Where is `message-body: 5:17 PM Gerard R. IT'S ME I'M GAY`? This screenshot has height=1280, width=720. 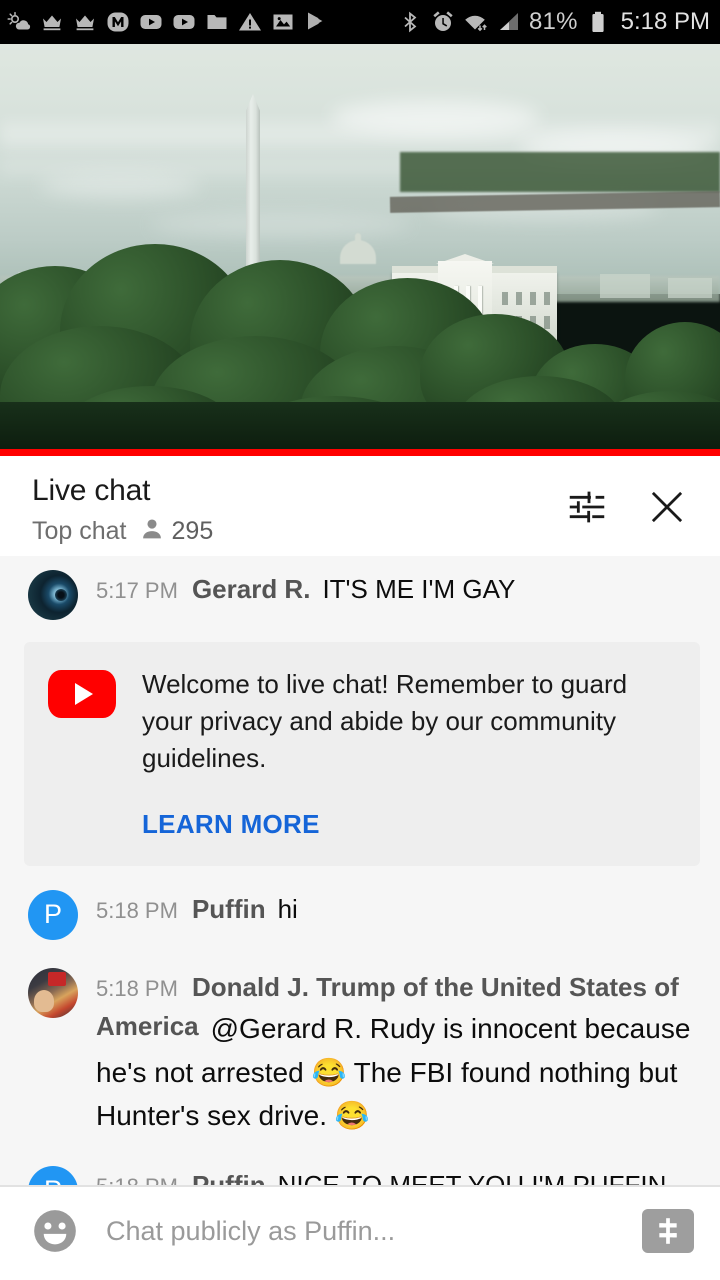 message-body: 5:17 PM Gerard R. IT'S ME I'M GAY is located at coordinates (397, 590).